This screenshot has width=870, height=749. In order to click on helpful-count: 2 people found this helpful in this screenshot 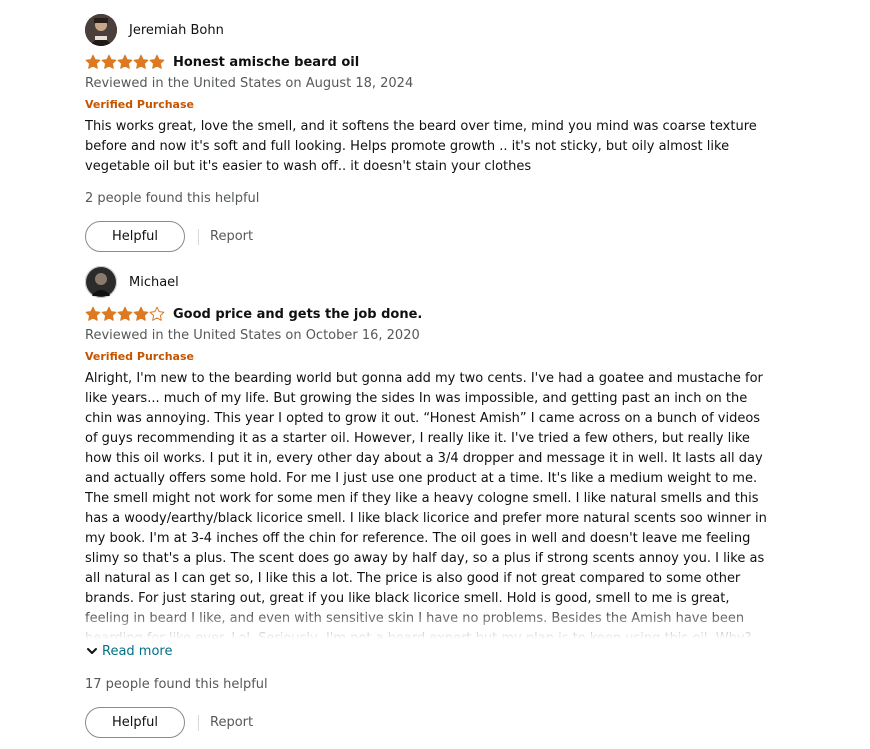, I will do `click(172, 198)`.